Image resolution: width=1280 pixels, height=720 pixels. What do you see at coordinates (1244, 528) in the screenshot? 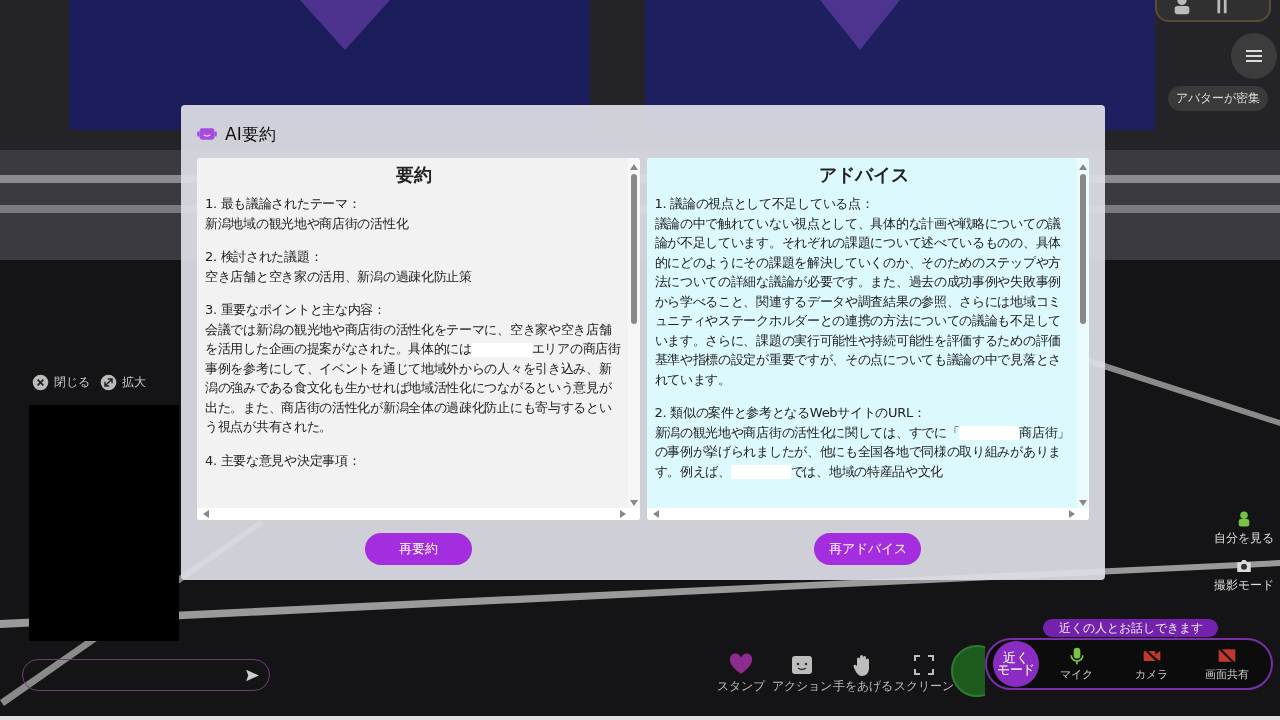
I see `side-button: 自分を見る` at bounding box center [1244, 528].